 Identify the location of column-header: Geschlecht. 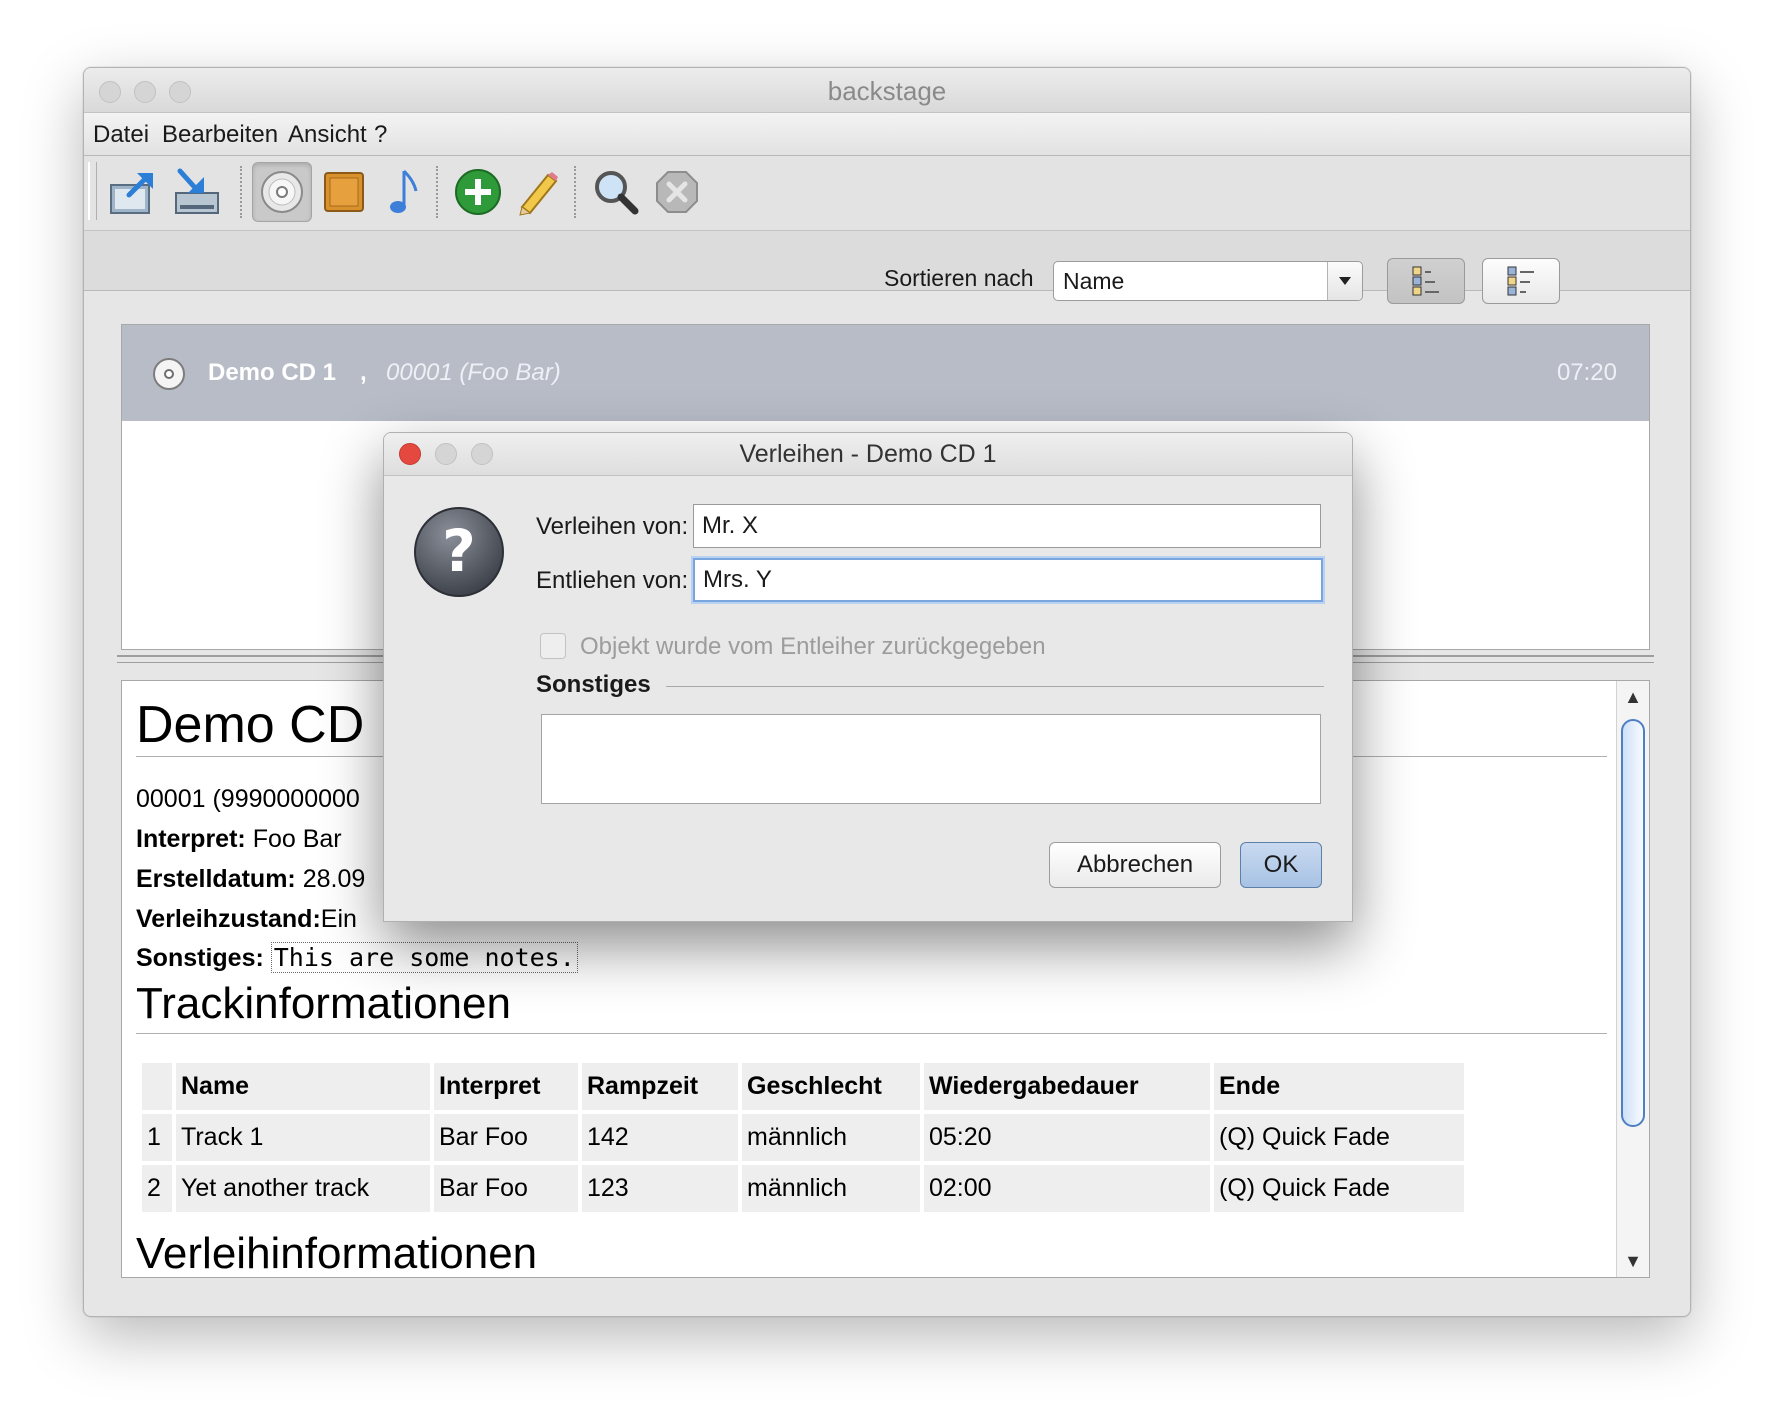
(831, 1086).